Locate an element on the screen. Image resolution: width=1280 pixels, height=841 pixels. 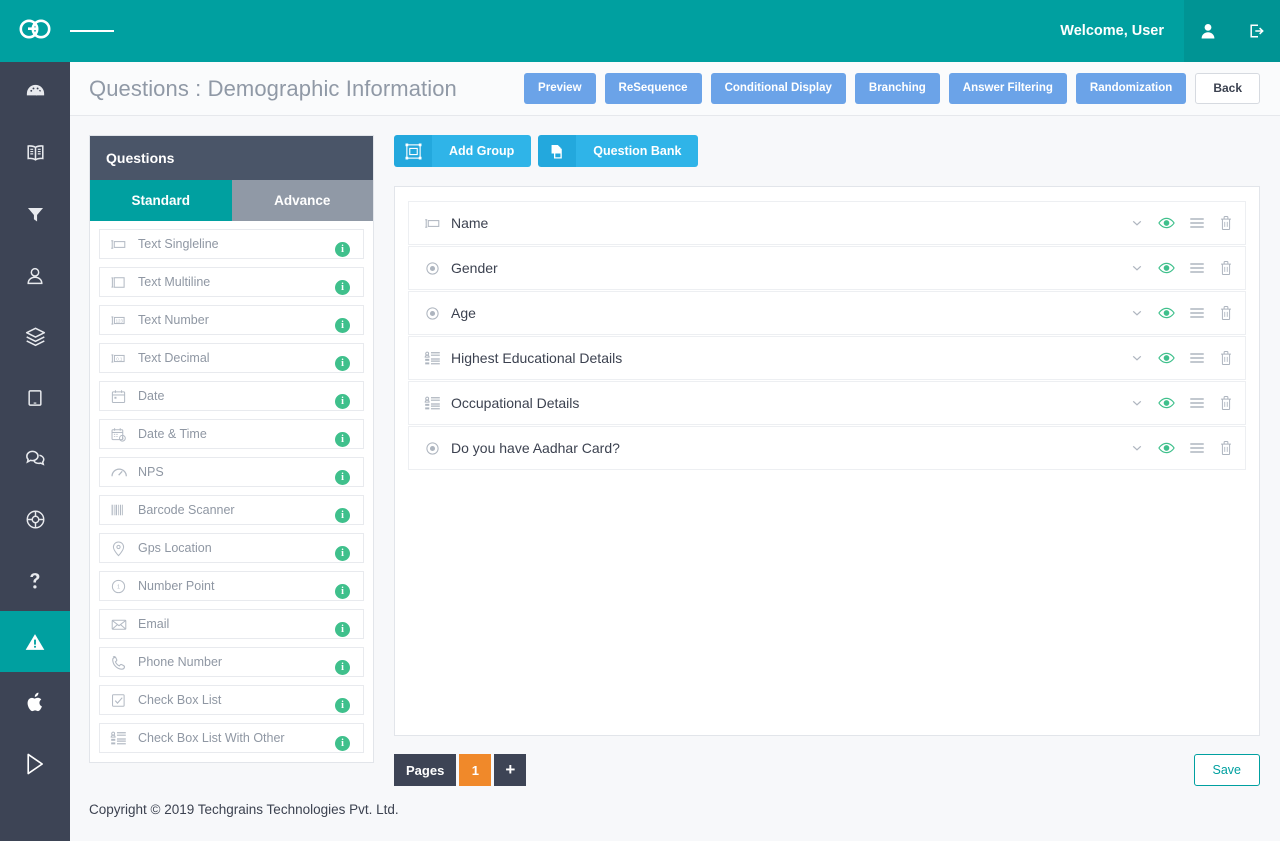
user-icon is located at coordinates (35, 276).